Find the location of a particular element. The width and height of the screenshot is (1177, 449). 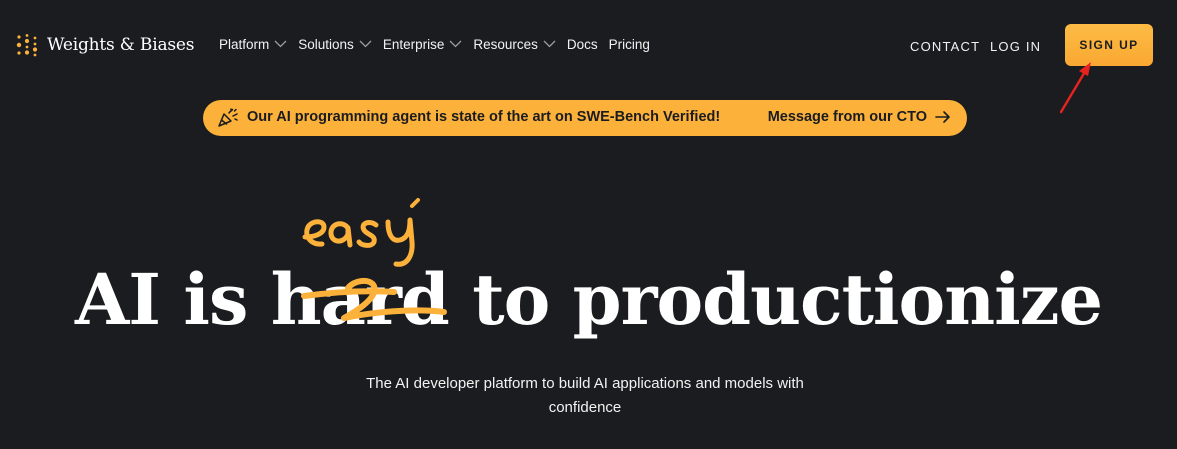

brand-logo: Weights & Biases is located at coordinates (105, 45).